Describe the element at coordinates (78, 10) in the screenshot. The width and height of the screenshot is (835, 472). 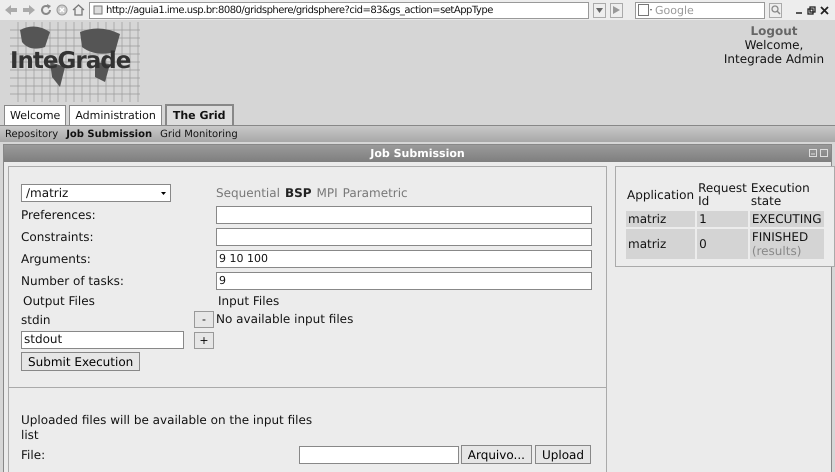
I see `home-icon` at that location.